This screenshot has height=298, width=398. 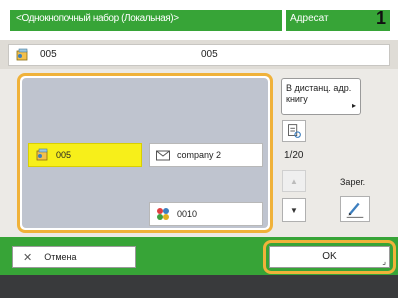 What do you see at coordinates (85, 155) in the screenshot?
I see `list-item: 005` at bounding box center [85, 155].